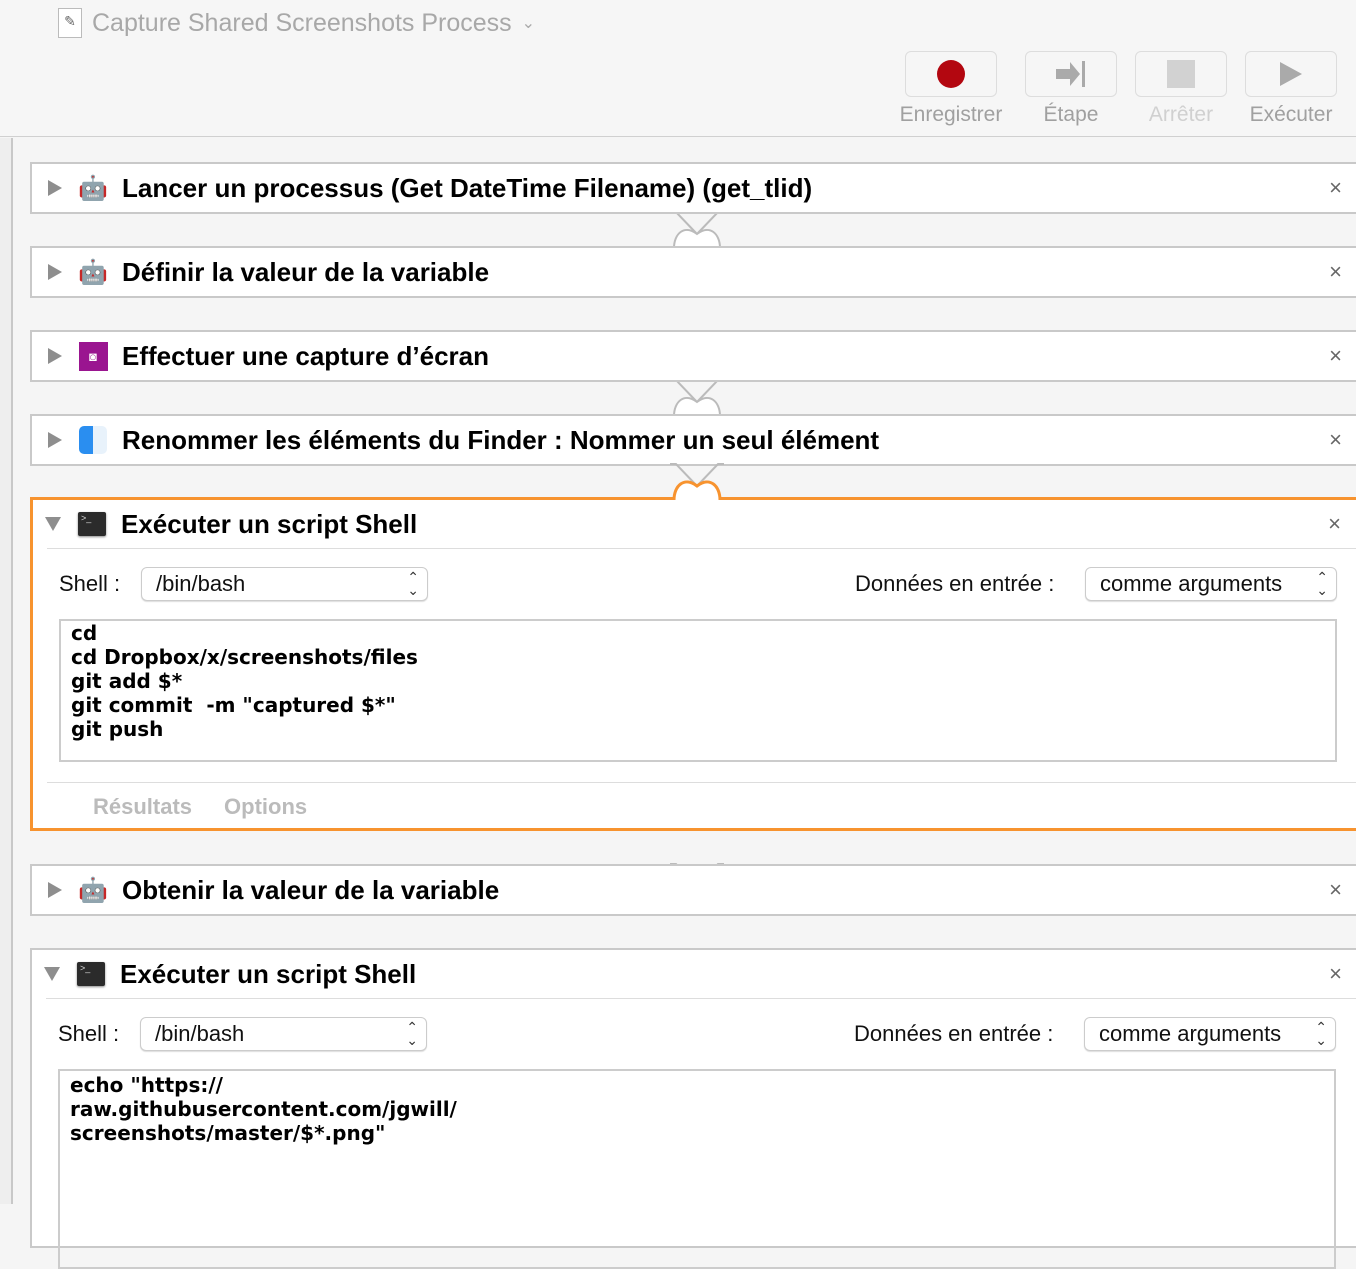  I want to click on window-title: ✎ Capture Shared Screenshots Process ⌄, so click(296, 23).